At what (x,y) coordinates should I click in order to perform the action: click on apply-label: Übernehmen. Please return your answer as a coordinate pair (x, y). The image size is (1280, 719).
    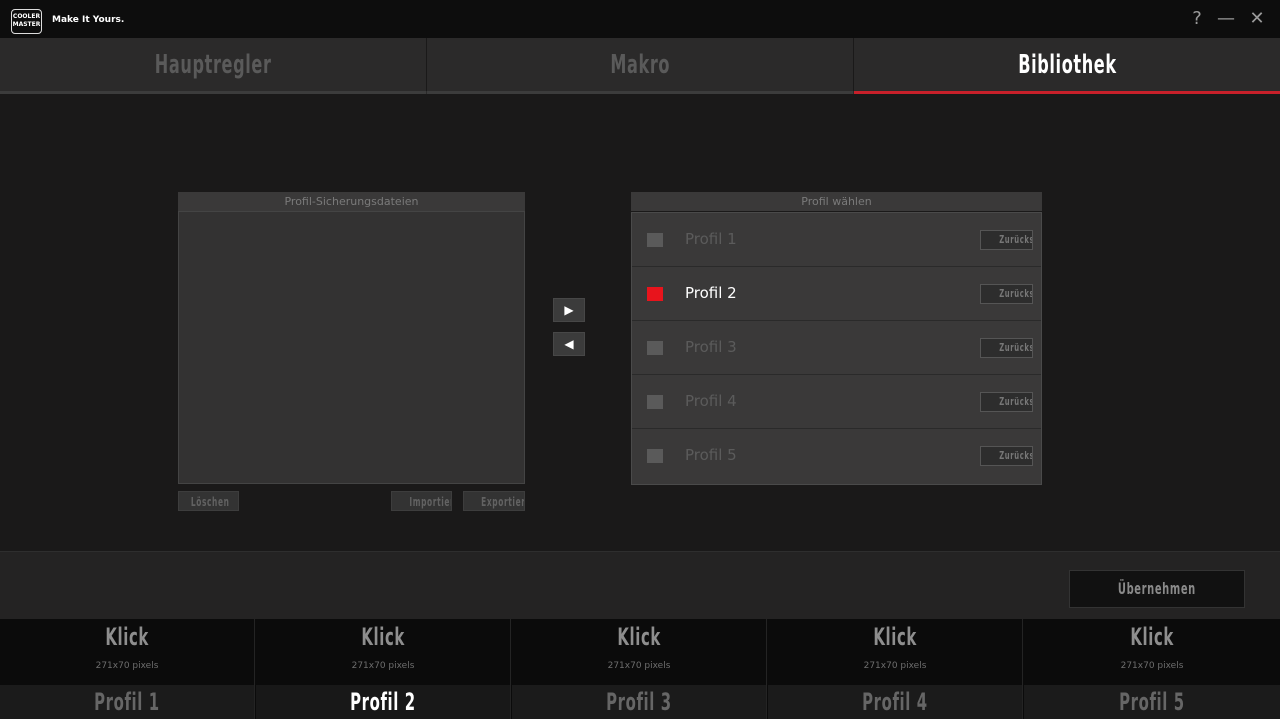
    Looking at the image, I should click on (1157, 588).